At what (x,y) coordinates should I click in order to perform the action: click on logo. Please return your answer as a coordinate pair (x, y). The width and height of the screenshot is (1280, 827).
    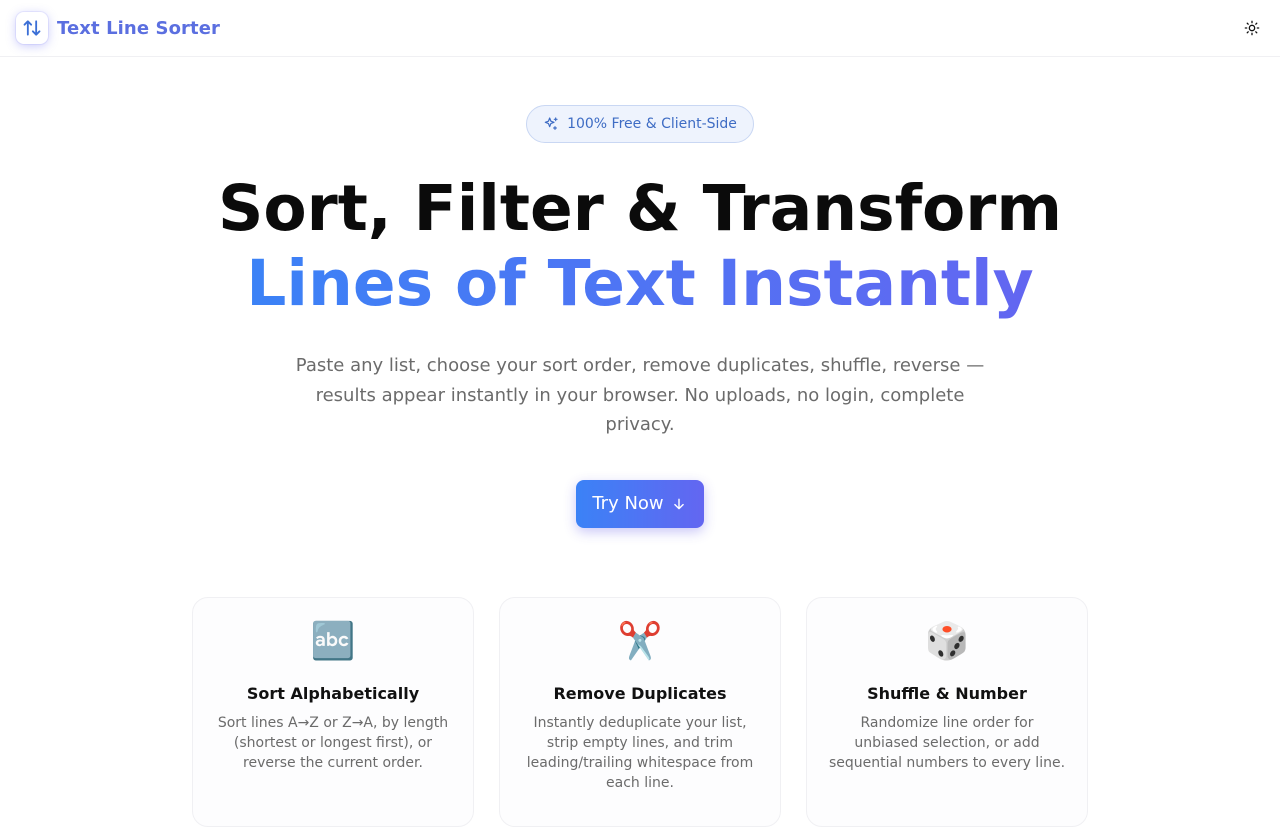
    Looking at the image, I should click on (32, 28).